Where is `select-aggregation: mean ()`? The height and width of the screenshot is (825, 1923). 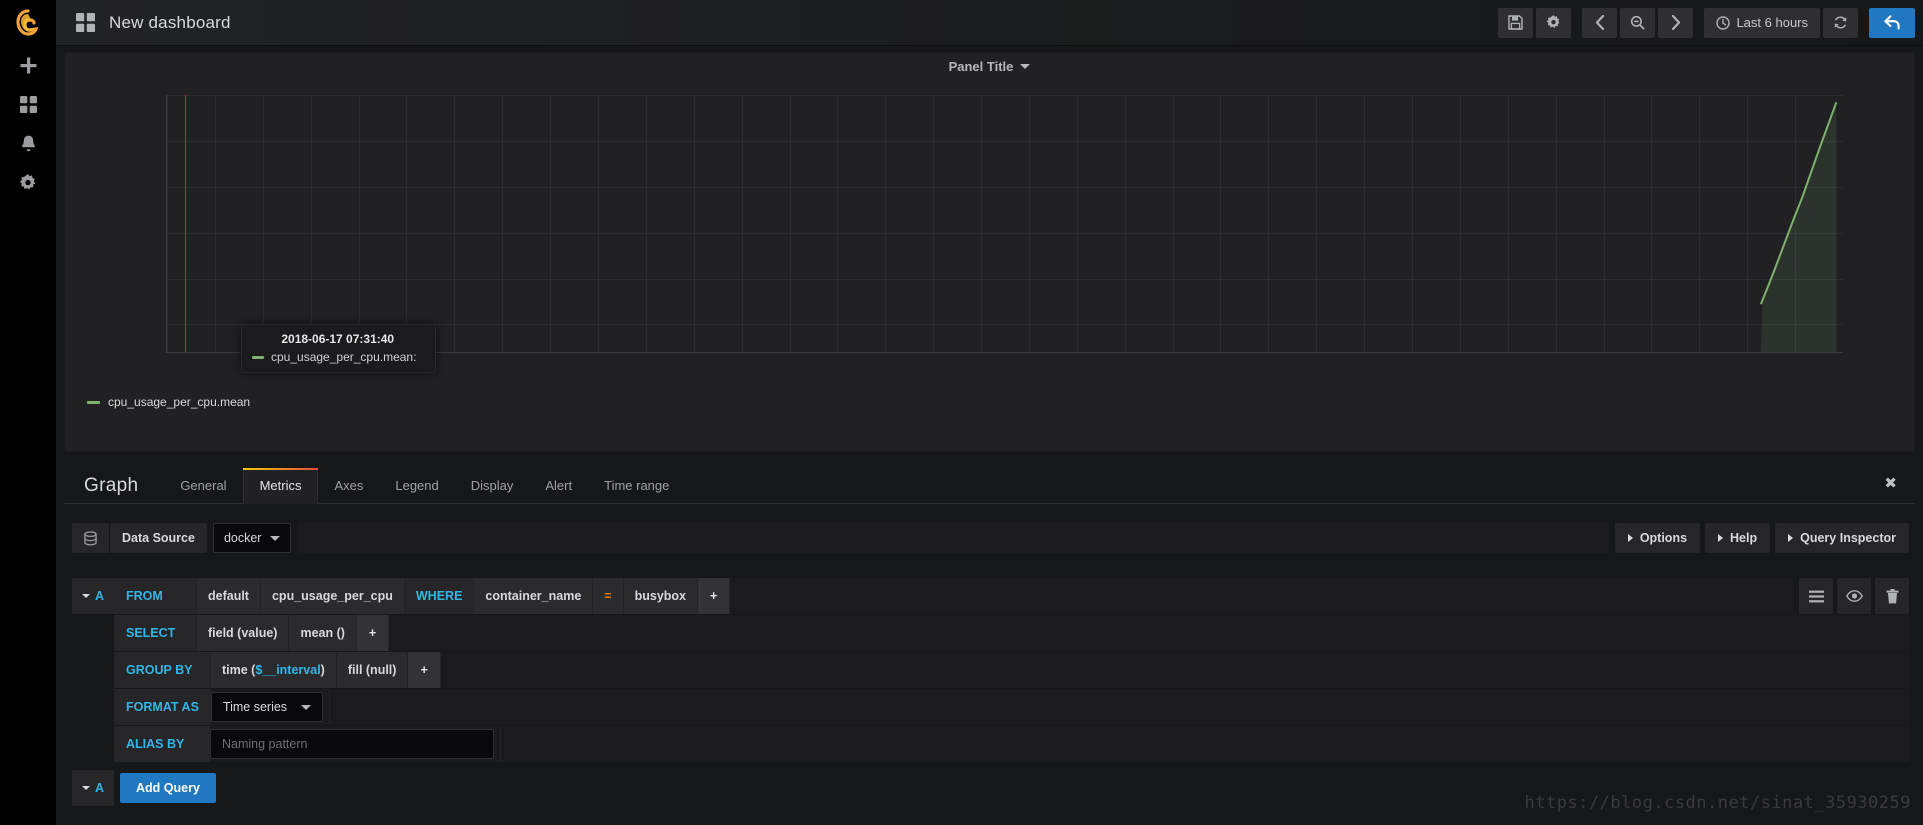
select-aggregation: mean () is located at coordinates (322, 633).